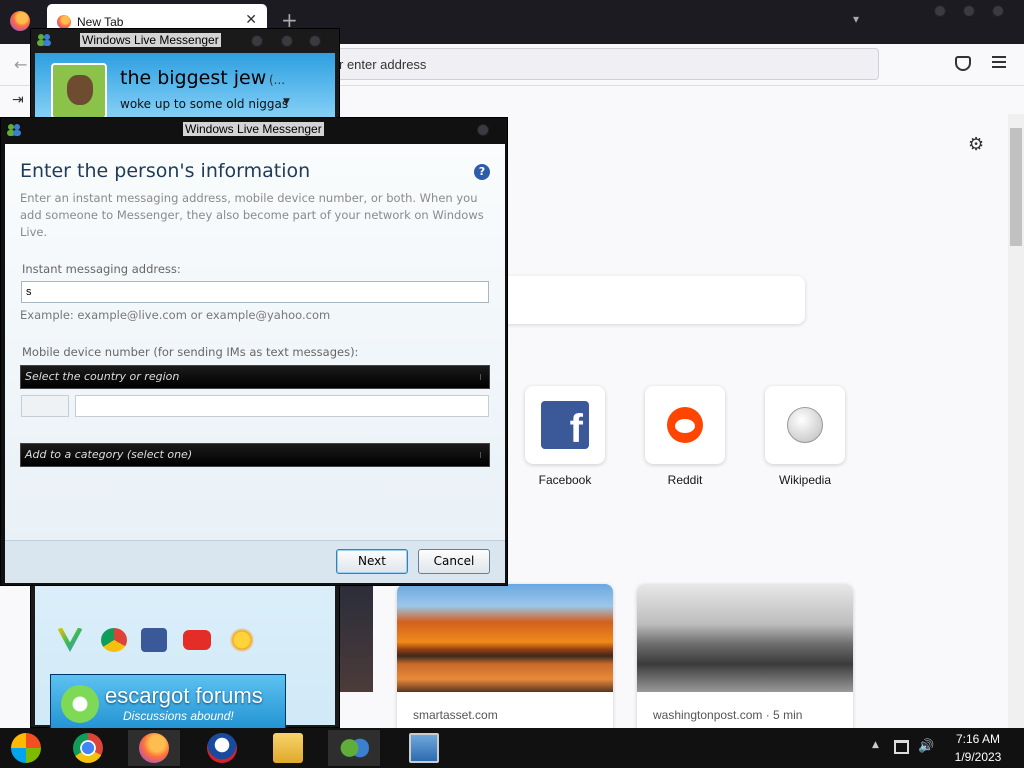  I want to click on cancel-button: Cancel, so click(454, 561).